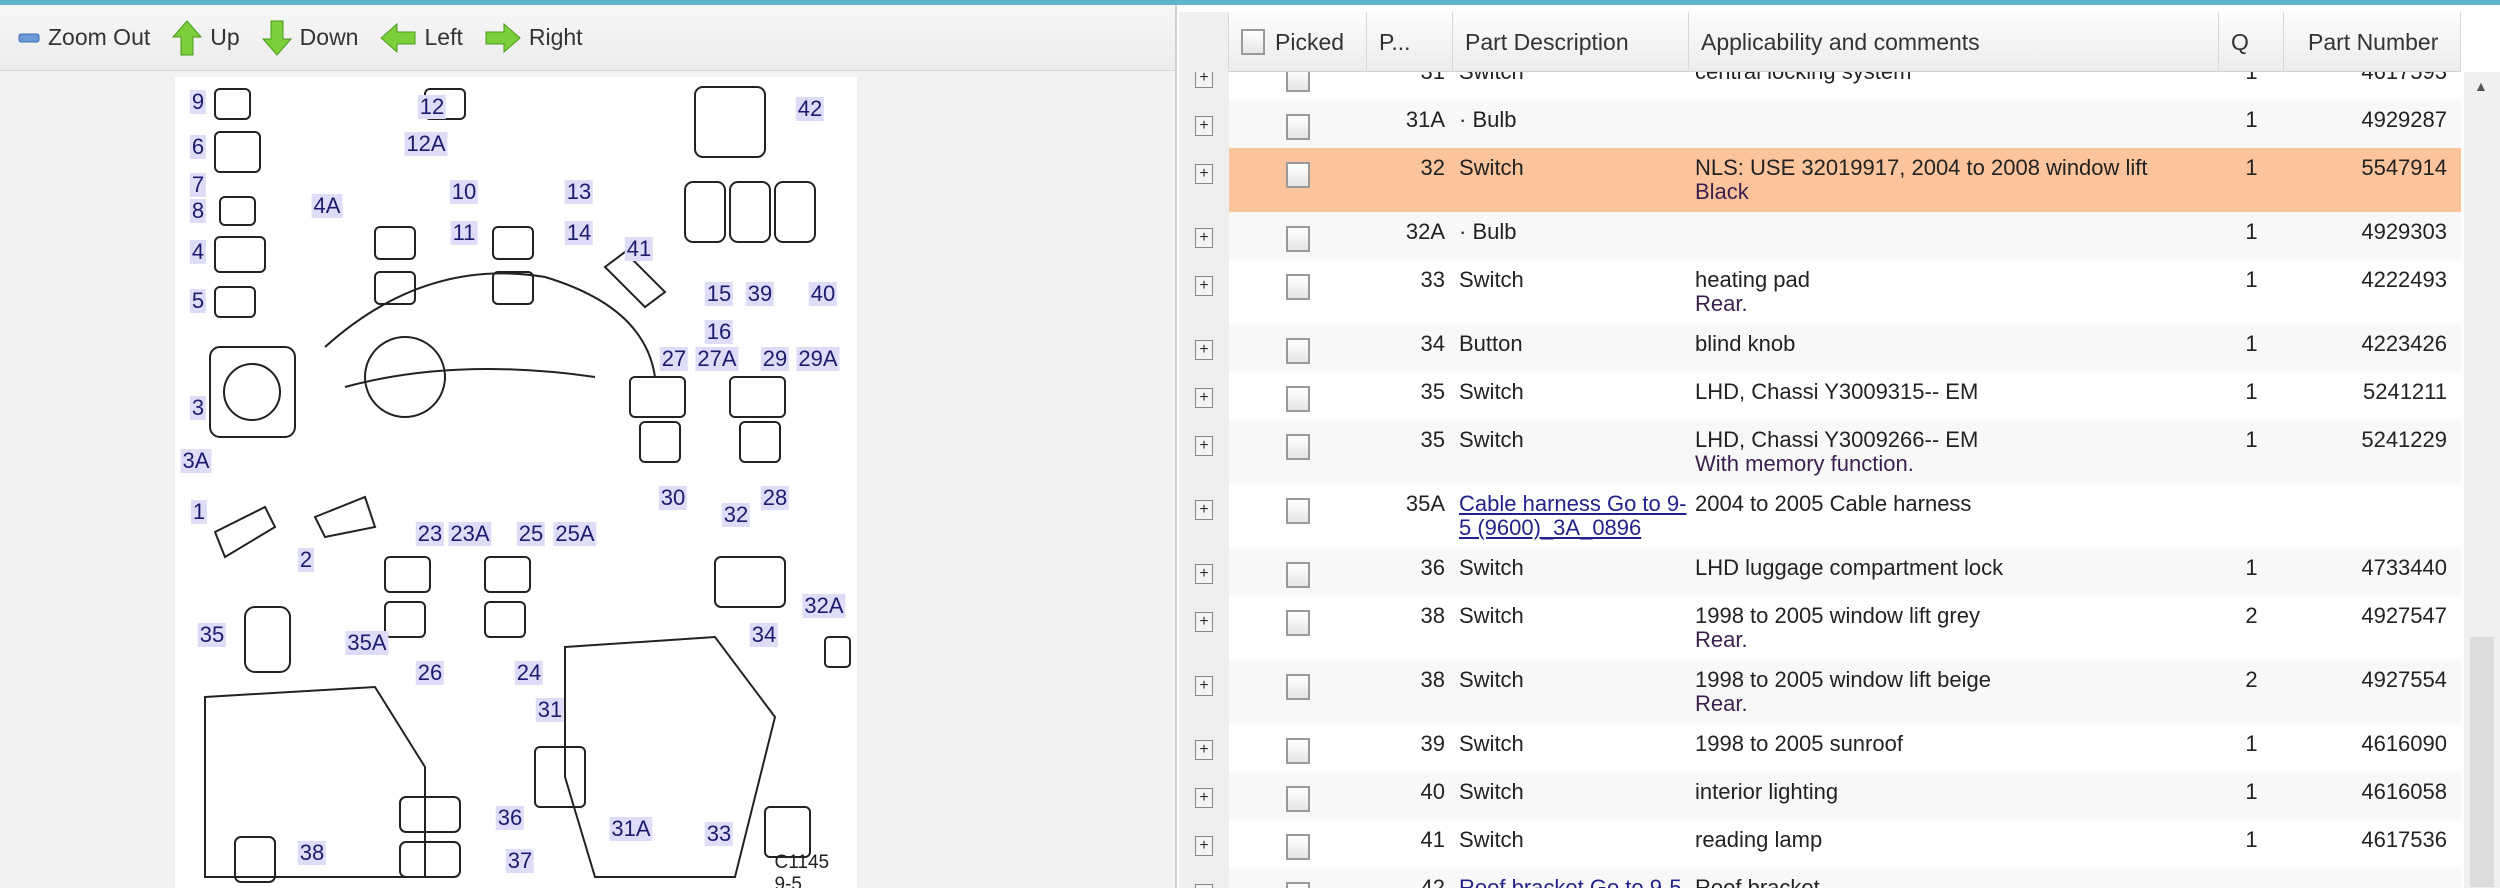 Image resolution: width=2500 pixels, height=888 pixels. What do you see at coordinates (2482, 480) in the screenshot?
I see `table-scrollbar: ▲` at bounding box center [2482, 480].